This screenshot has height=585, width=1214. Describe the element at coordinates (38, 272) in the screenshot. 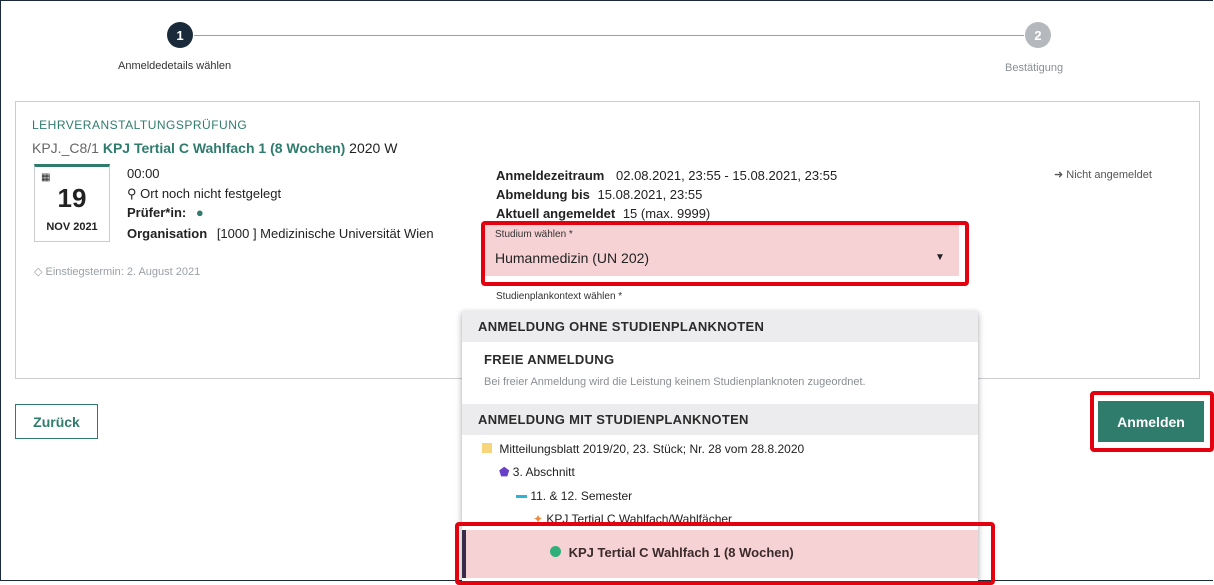

I see `entry-diamond-icon: ◇` at that location.